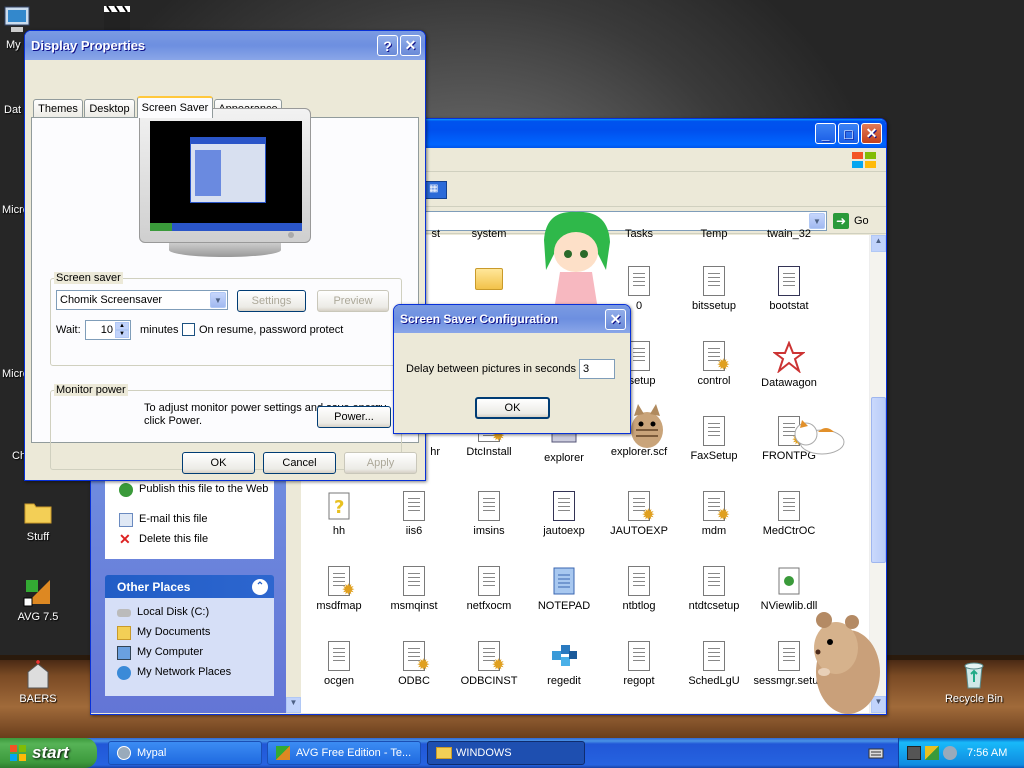 This screenshot has height=768, width=1024. I want to click on file-item: ocgen, so click(339, 664).